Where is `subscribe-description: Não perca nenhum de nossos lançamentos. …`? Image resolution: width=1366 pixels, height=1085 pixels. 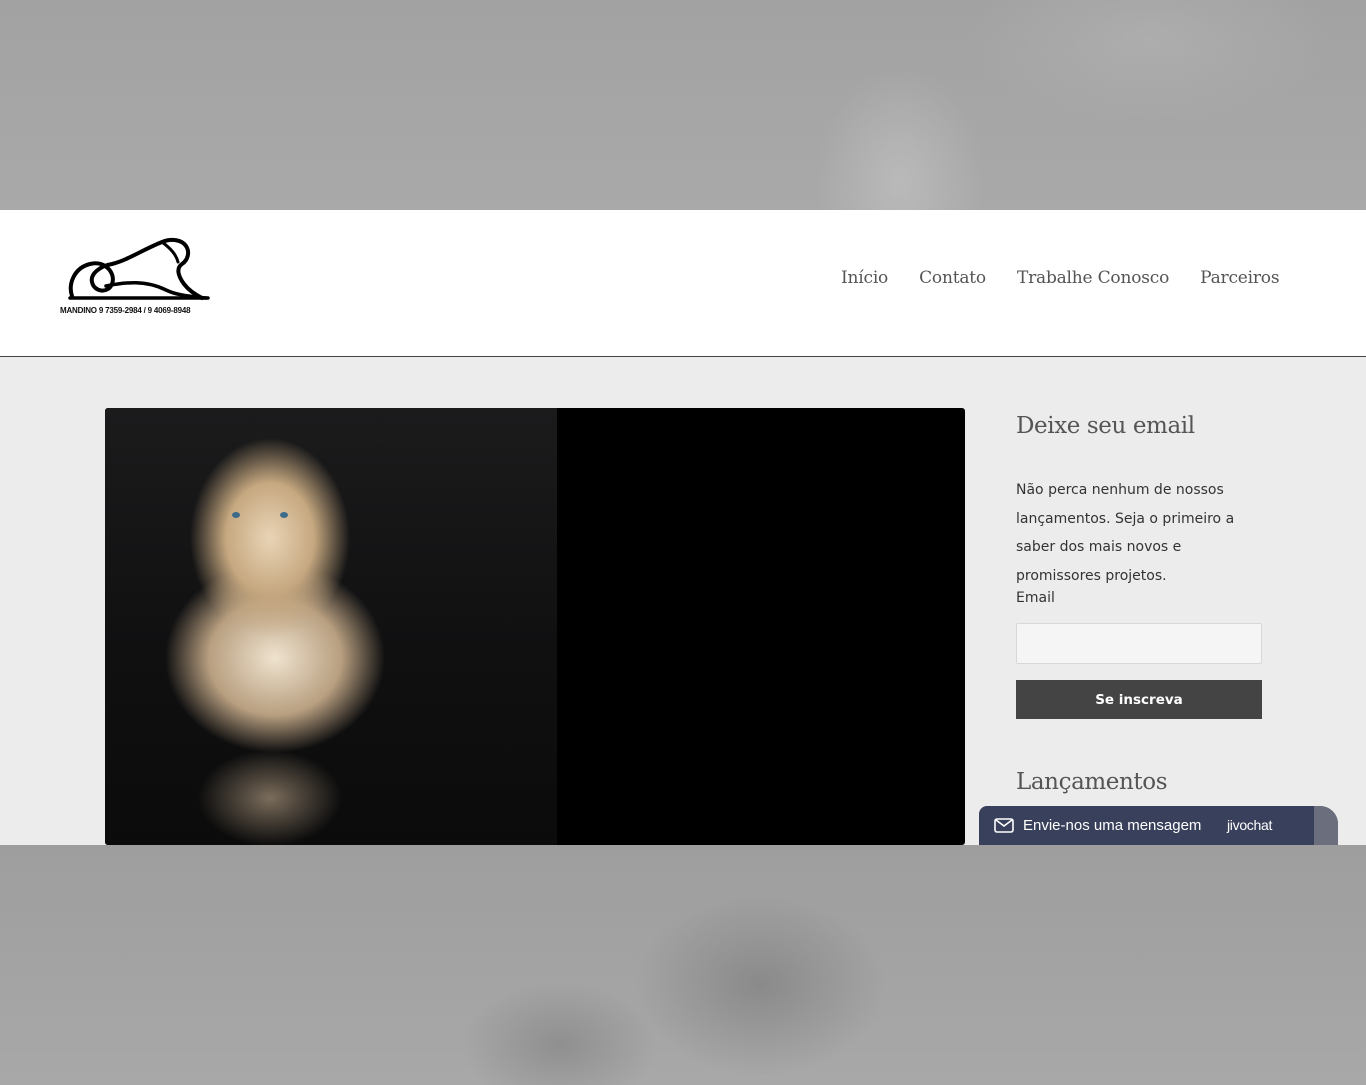 subscribe-description: Não perca nenhum de nossos lançamentos. … is located at coordinates (1125, 533).